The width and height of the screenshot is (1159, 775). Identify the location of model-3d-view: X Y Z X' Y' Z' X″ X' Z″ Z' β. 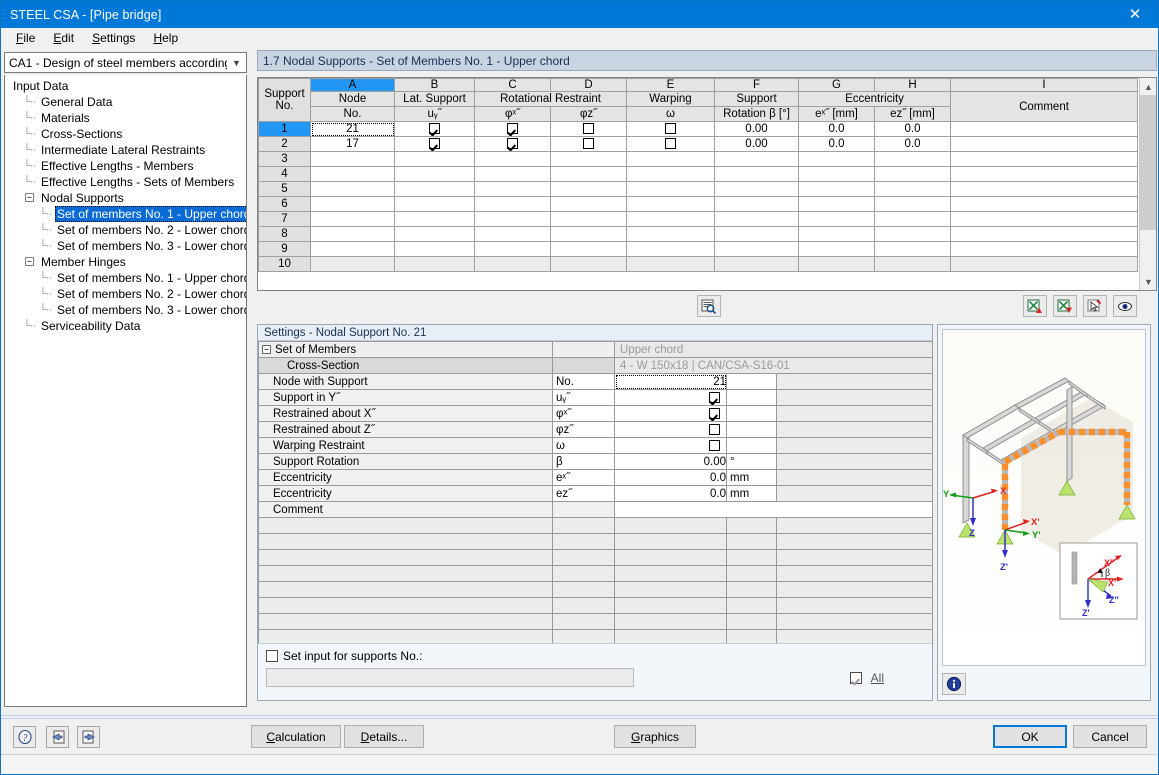
(1044, 497).